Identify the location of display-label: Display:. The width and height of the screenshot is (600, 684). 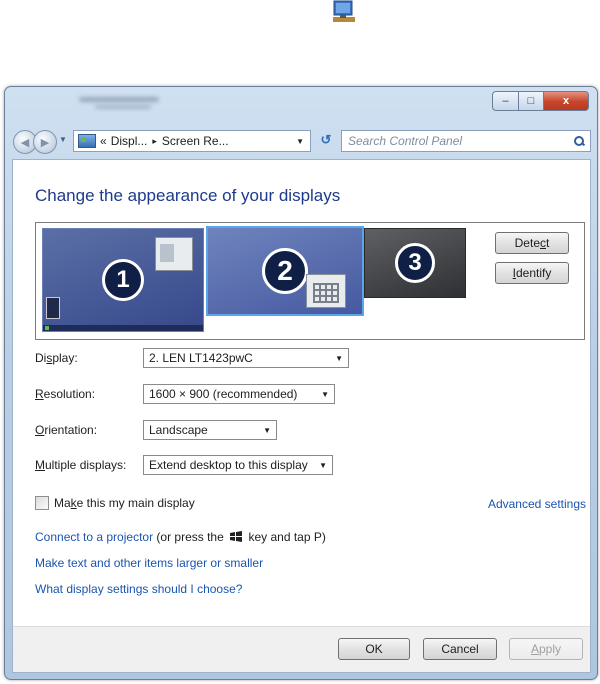
(56, 358).